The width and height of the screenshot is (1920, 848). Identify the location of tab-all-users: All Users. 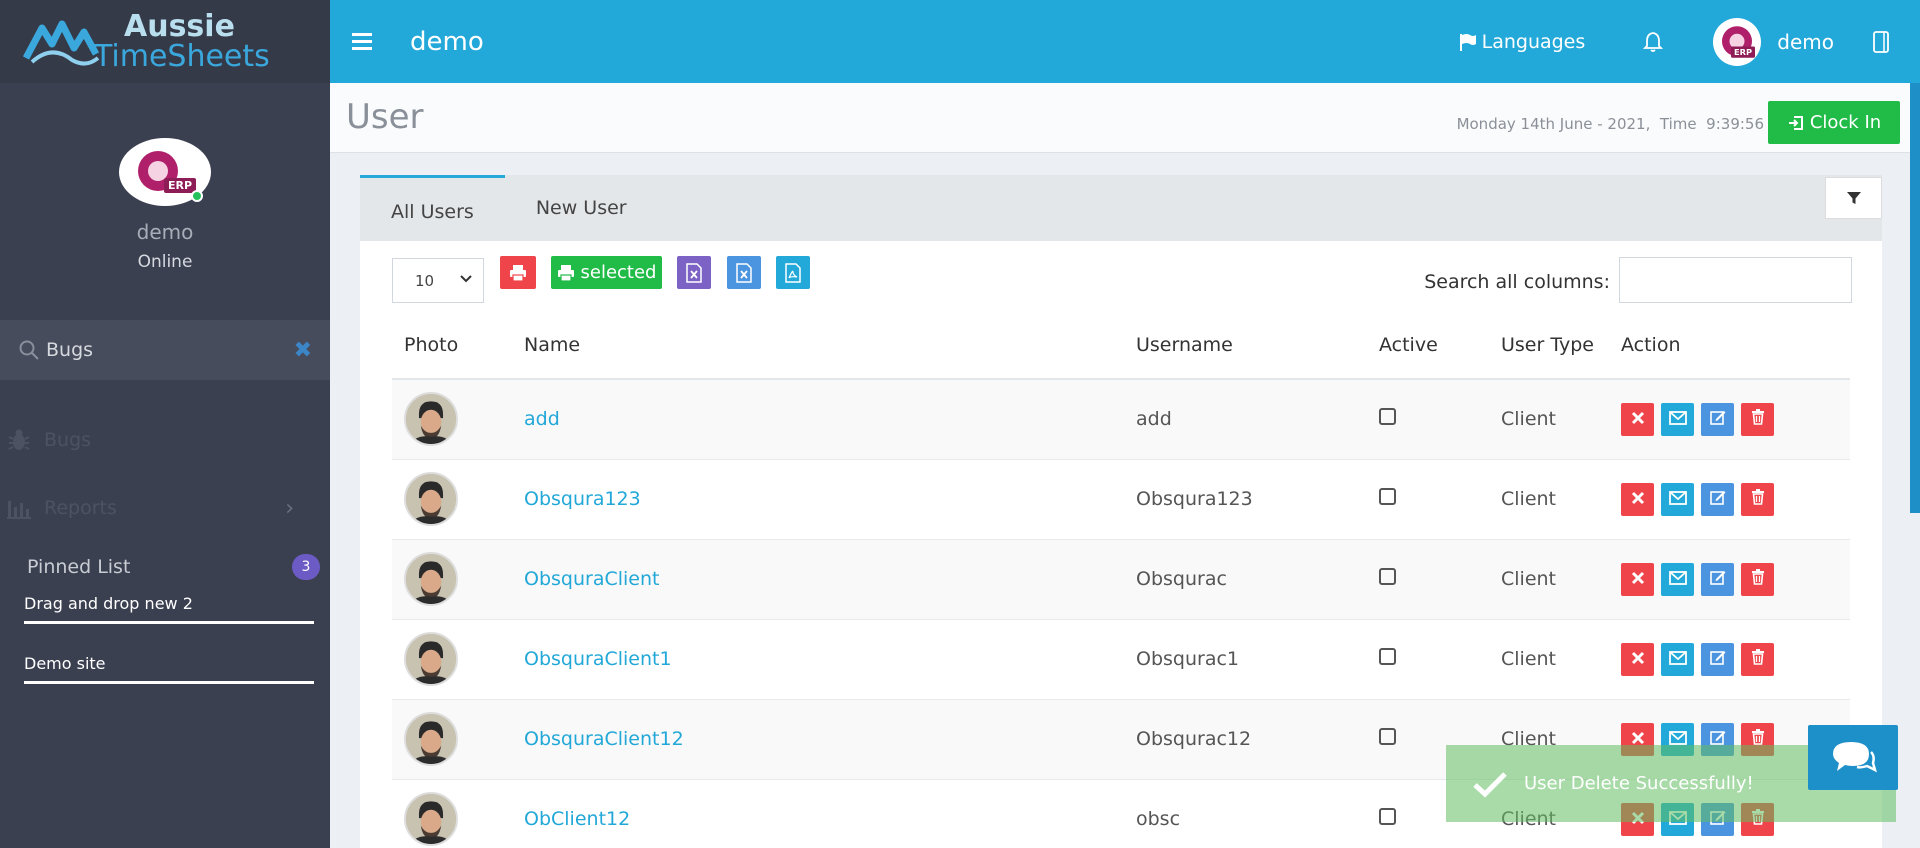
(432, 208).